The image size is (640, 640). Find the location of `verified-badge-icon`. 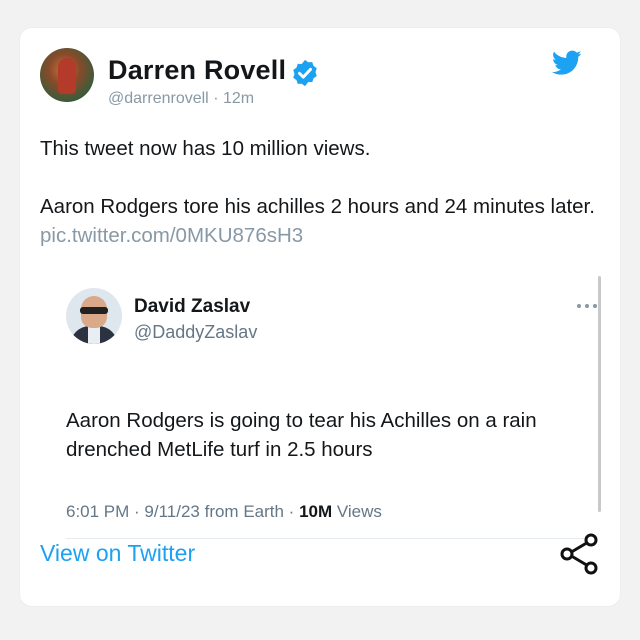

verified-badge-icon is located at coordinates (305, 73).